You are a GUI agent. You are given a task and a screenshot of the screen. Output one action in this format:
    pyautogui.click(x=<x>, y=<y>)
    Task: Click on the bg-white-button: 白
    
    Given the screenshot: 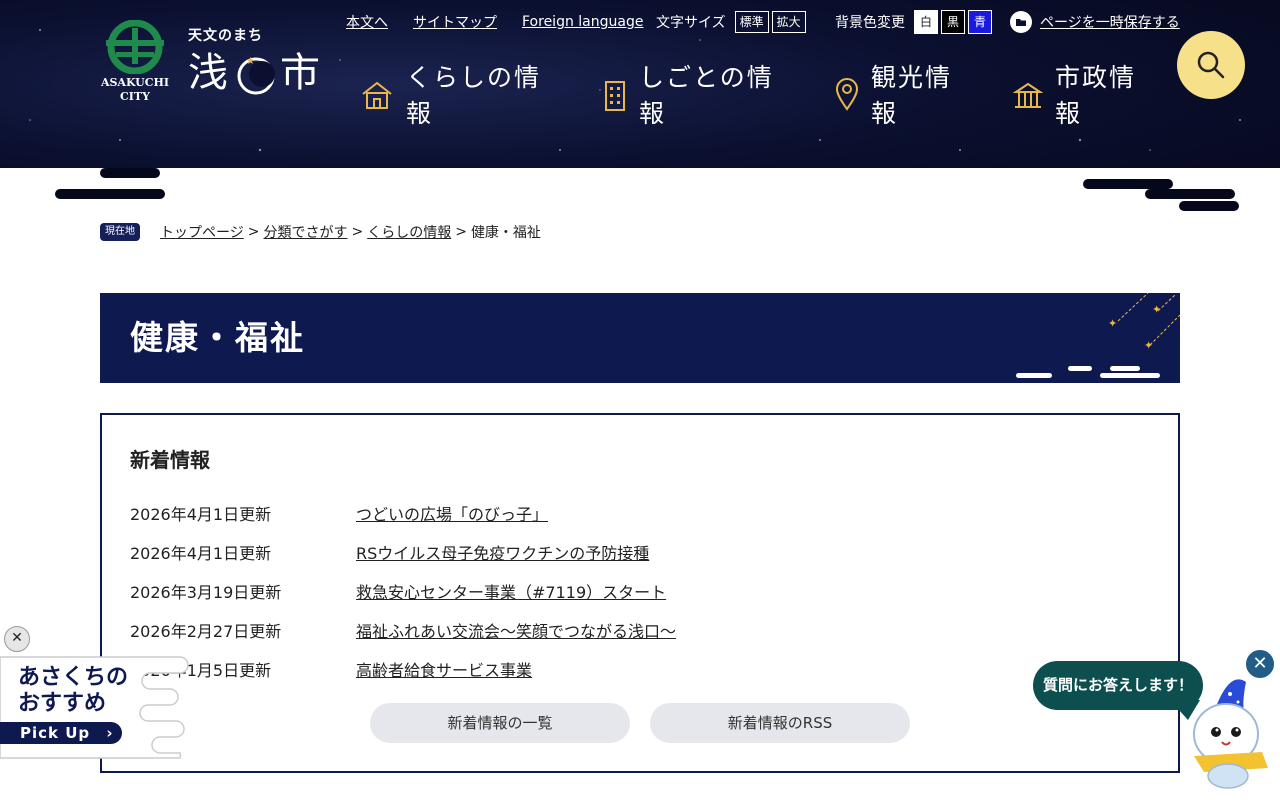 What is the action you would take?
    pyautogui.click(x=926, y=22)
    